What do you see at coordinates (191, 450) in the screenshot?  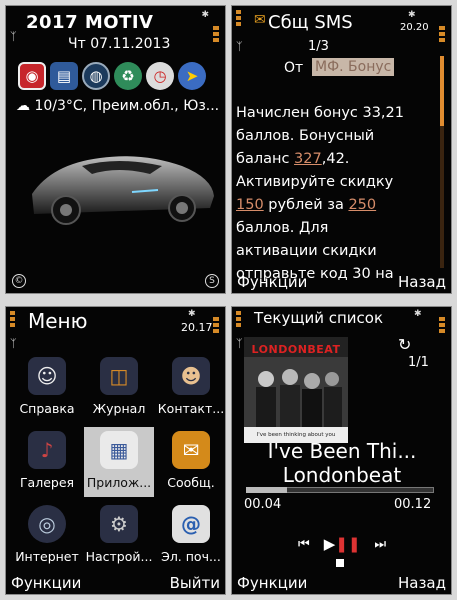 I see `messages-icon: ✉` at bounding box center [191, 450].